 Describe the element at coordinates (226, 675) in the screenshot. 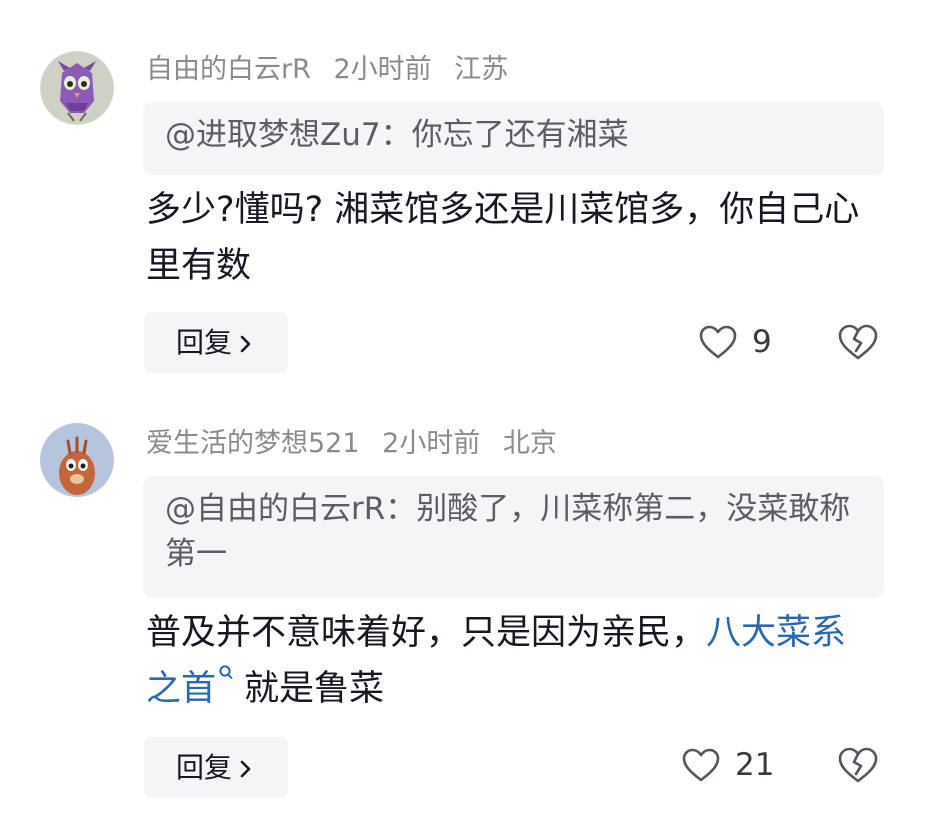

I see `search-icon` at that location.